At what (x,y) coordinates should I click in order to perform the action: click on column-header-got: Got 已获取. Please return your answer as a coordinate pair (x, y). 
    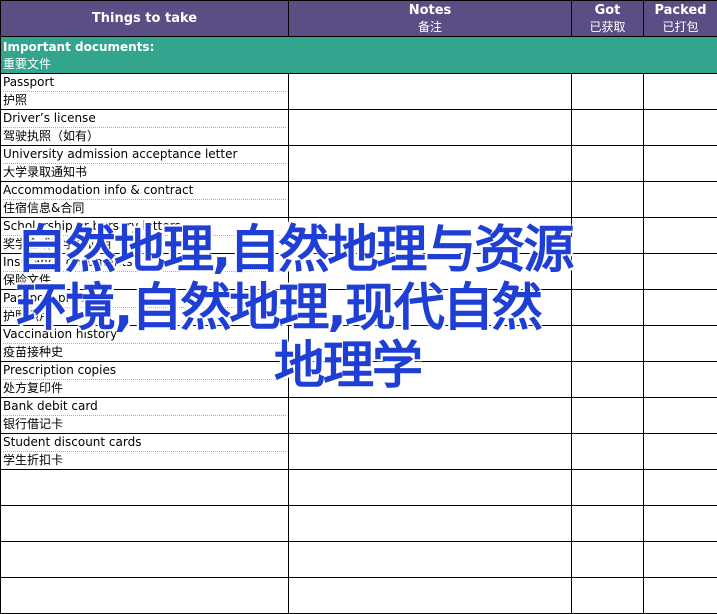
    Looking at the image, I should click on (607, 18).